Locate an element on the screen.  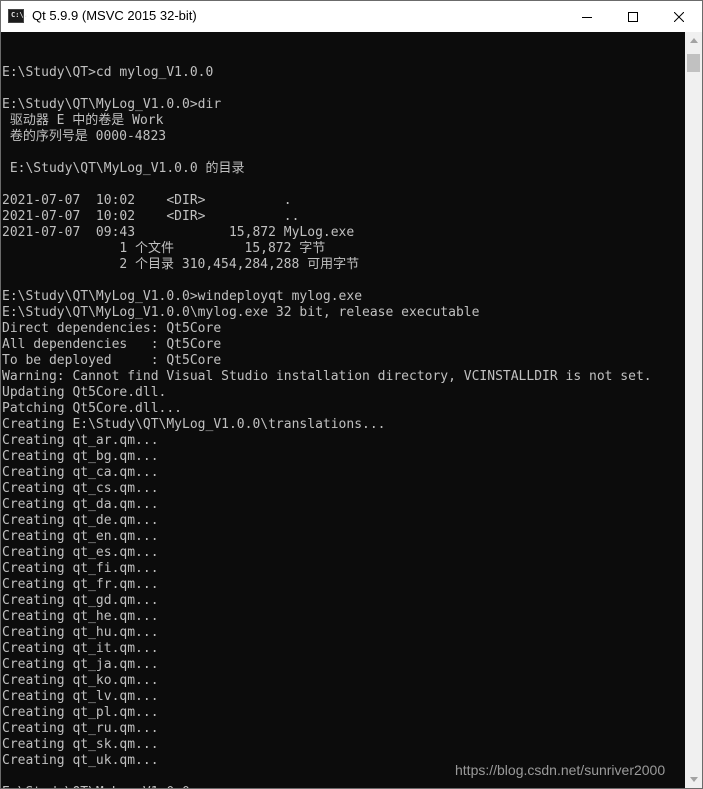
title-bar: C:\. Qt 5.9.9 (MSVC 2015 32-bit) is located at coordinates (351, 16).